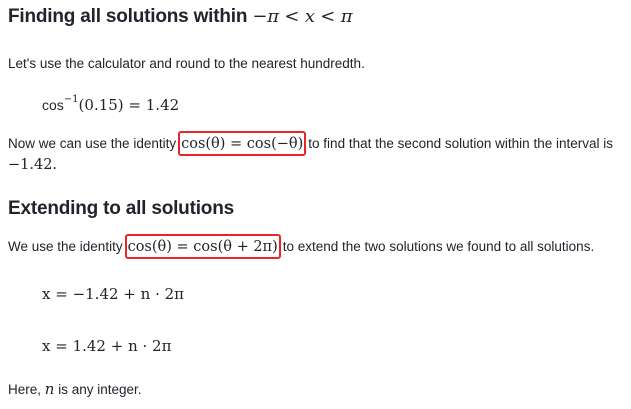  What do you see at coordinates (53, 105) in the screenshot?
I see `equation-cos: cos` at bounding box center [53, 105].